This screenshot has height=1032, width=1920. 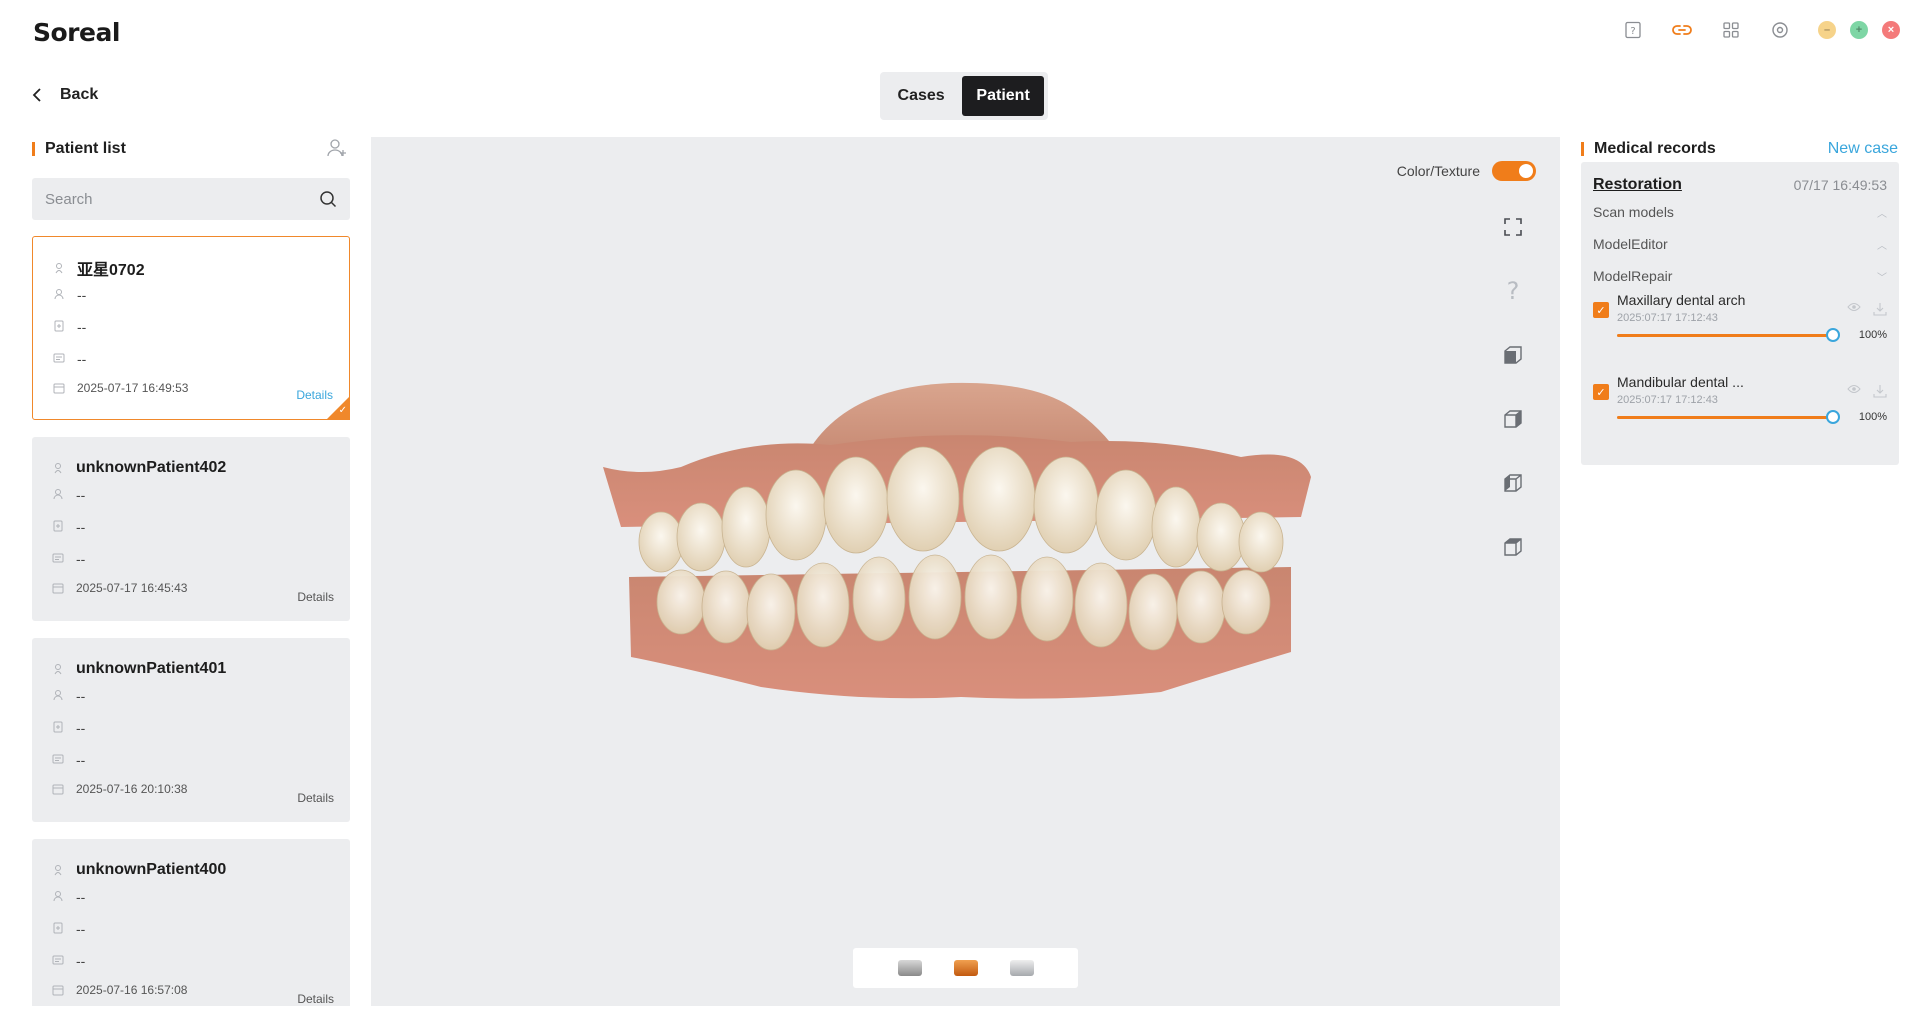 I want to click on patient-datetime: 2025-07-17 16:49:53, so click(x=133, y=388).